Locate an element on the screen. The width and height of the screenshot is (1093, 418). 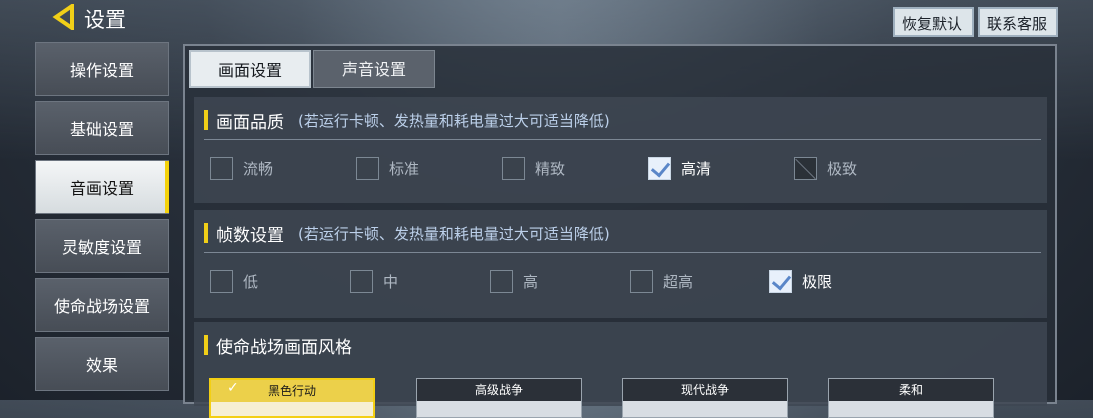
option-label: 高清 is located at coordinates (696, 168).